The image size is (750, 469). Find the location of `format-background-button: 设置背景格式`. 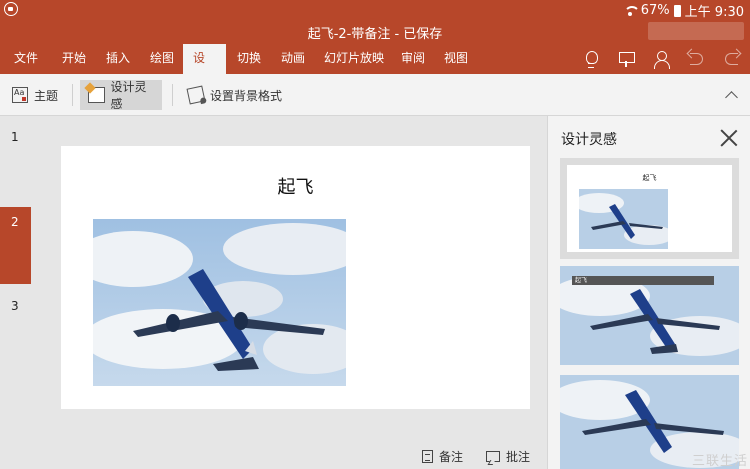

format-background-button: 设置背景格式 is located at coordinates (235, 95).